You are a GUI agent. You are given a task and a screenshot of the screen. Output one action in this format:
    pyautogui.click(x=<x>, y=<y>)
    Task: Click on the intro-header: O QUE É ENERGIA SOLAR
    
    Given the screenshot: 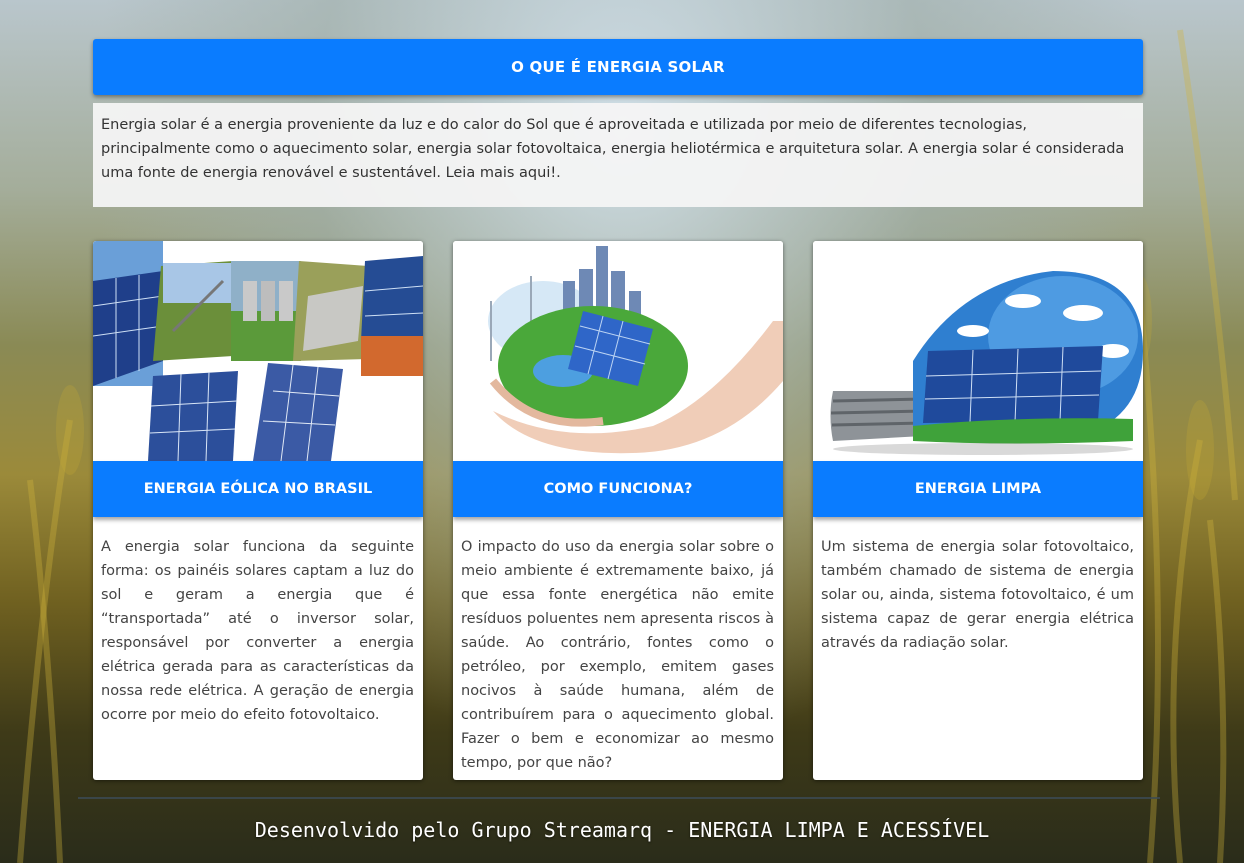 What is the action you would take?
    pyautogui.click(x=618, y=67)
    